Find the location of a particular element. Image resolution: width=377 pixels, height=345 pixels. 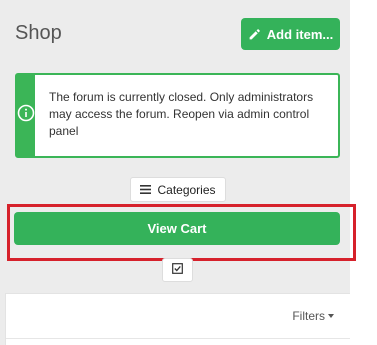

alert-icon-column is located at coordinates (26, 115).